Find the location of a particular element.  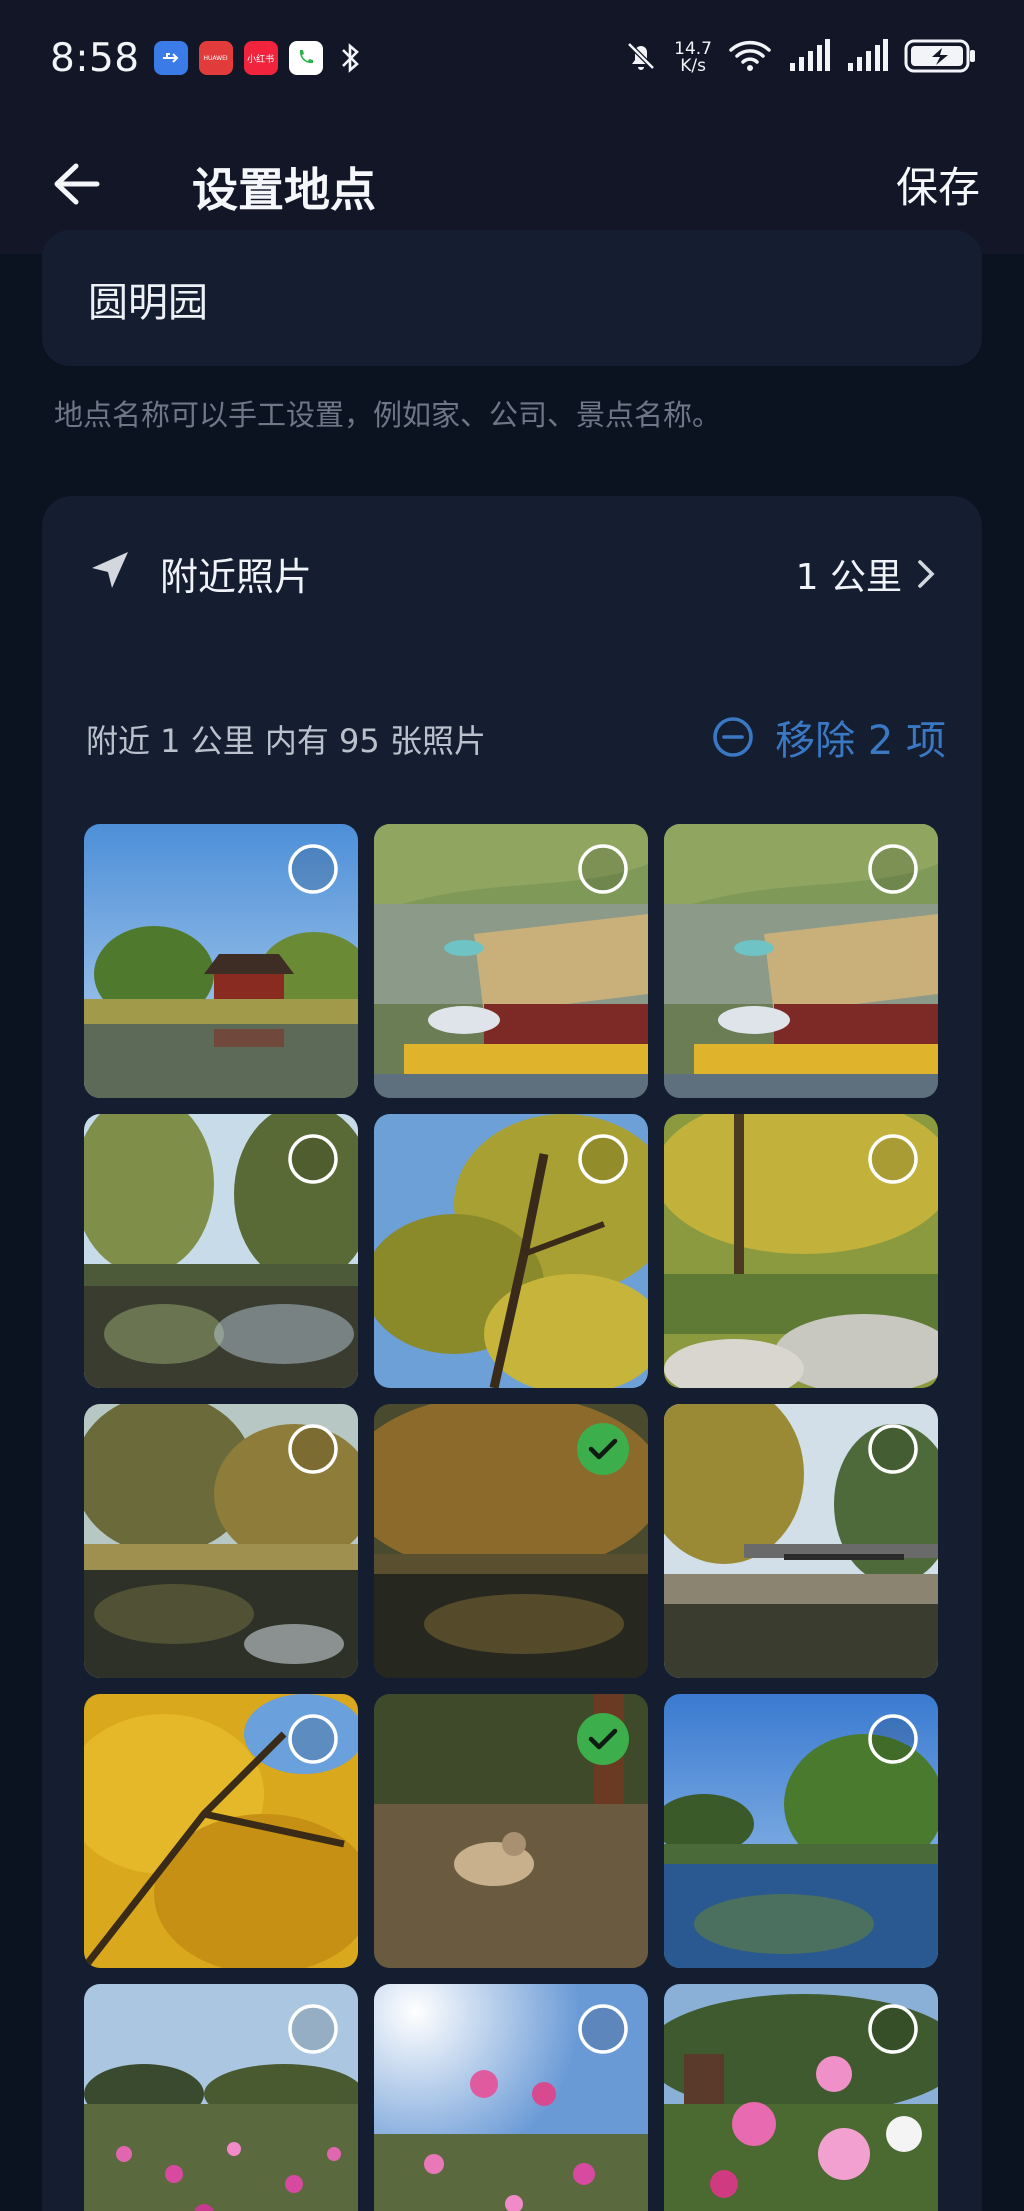

radius-selector: 1 公里 is located at coordinates (866, 574).